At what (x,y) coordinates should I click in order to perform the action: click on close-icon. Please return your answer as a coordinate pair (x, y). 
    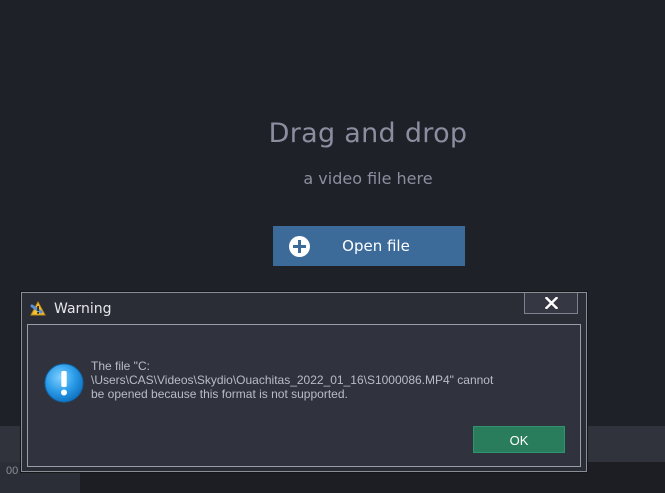
    Looking at the image, I should click on (551, 303).